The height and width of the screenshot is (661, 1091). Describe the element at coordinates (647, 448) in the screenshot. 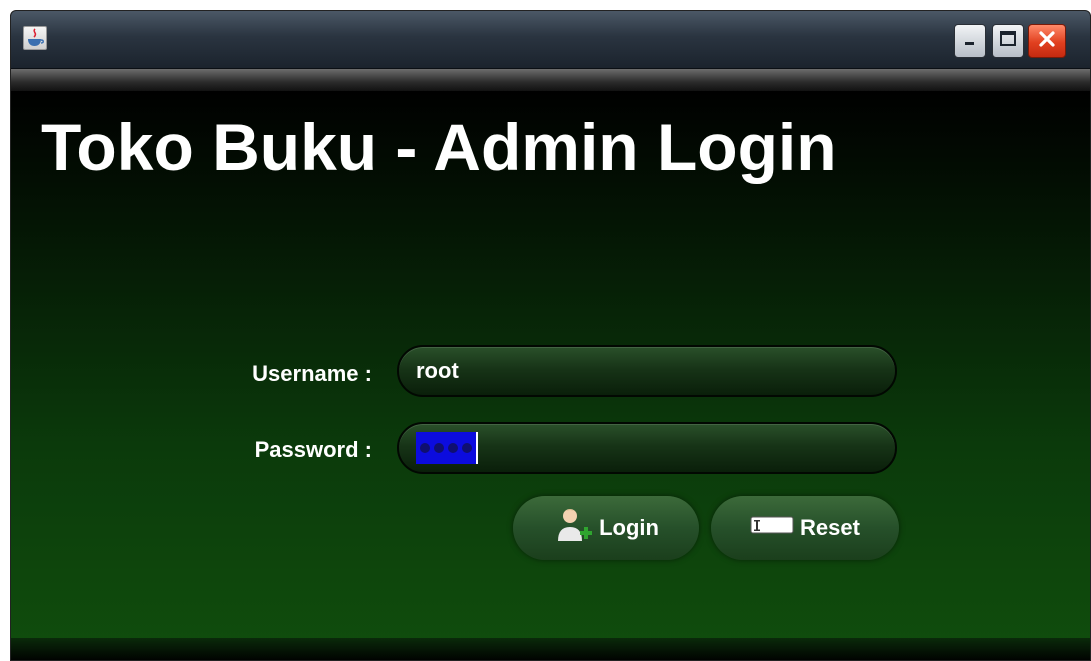

I see `password-field` at that location.